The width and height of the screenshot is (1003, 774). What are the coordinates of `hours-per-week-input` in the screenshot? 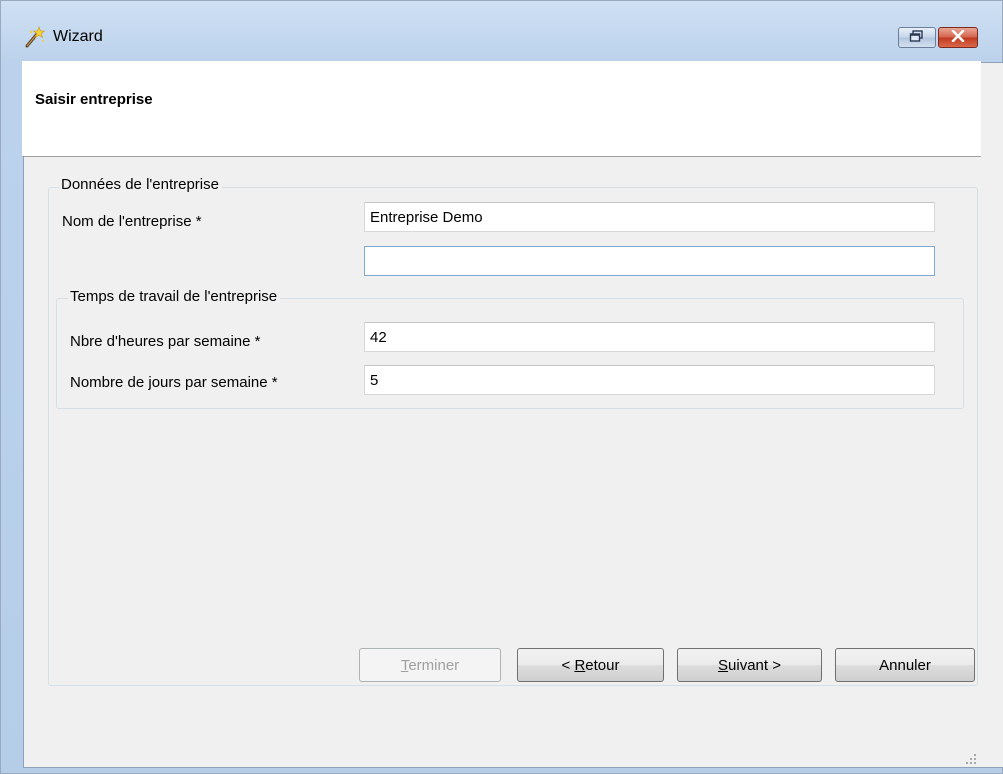 It's located at (649, 337).